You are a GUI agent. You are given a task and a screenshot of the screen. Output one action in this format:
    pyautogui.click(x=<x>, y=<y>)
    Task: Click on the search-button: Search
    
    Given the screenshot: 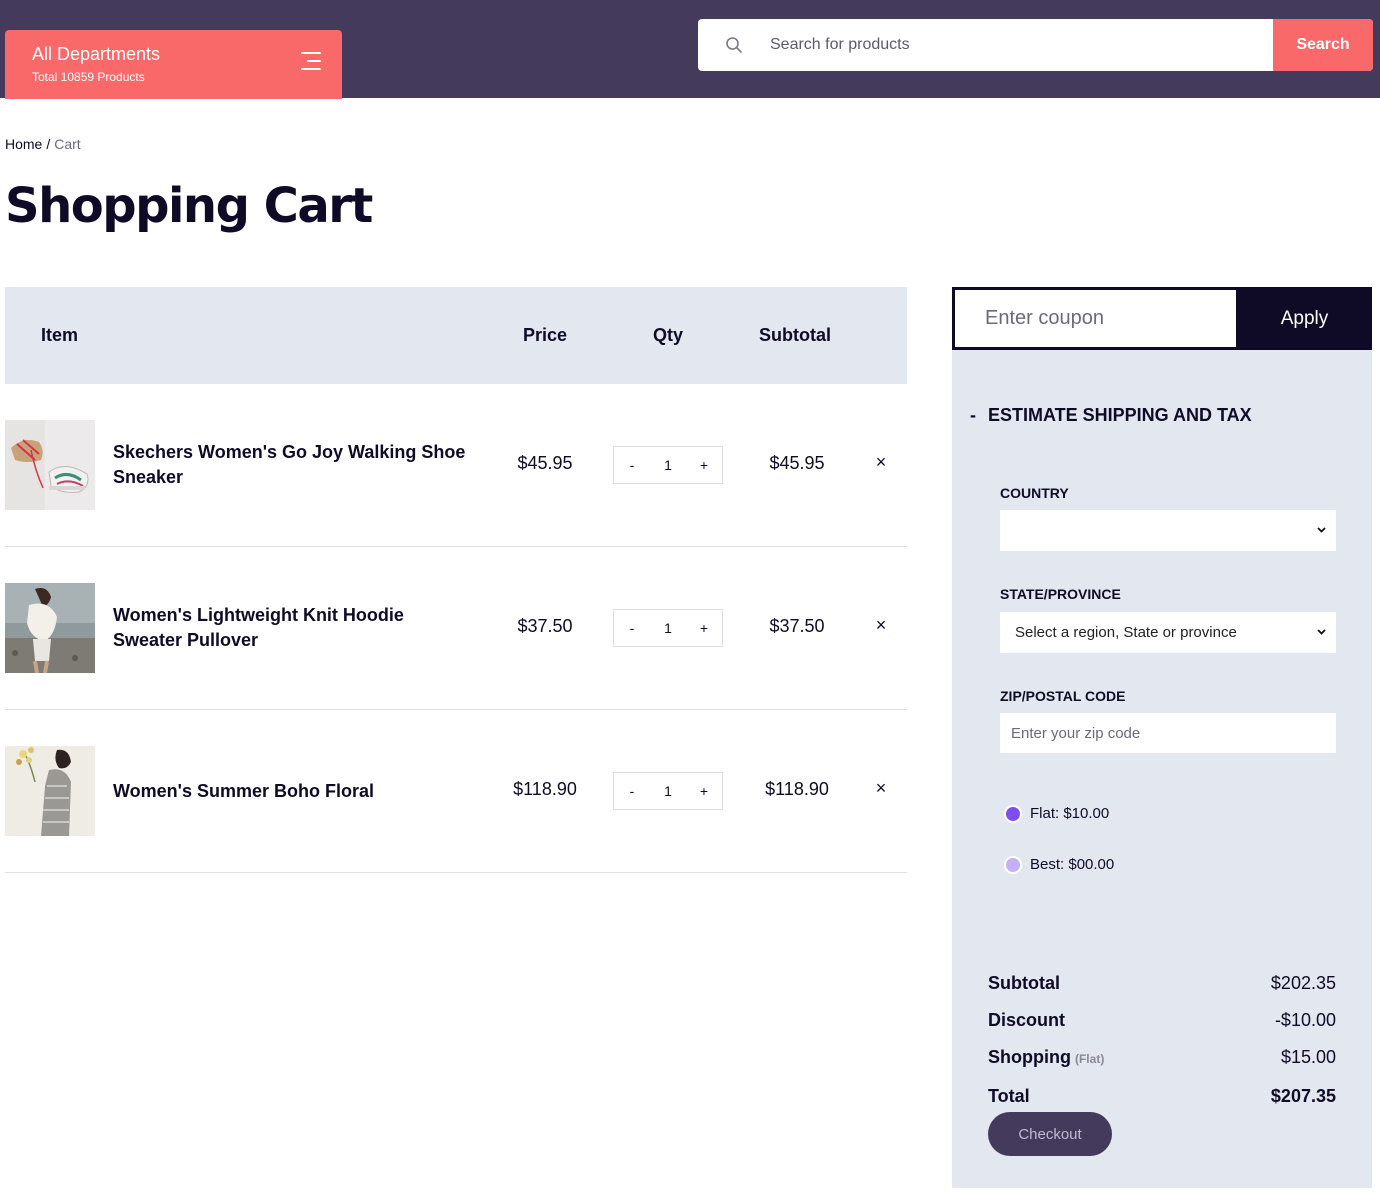 What is the action you would take?
    pyautogui.click(x=1323, y=45)
    